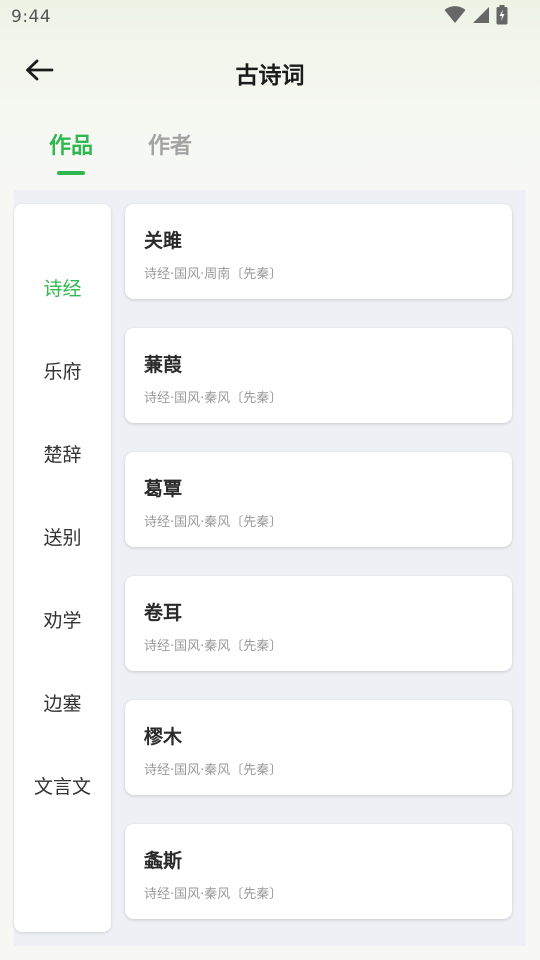 This screenshot has width=540, height=960. What do you see at coordinates (163, 737) in the screenshot?
I see `poem-title: 樛木` at bounding box center [163, 737].